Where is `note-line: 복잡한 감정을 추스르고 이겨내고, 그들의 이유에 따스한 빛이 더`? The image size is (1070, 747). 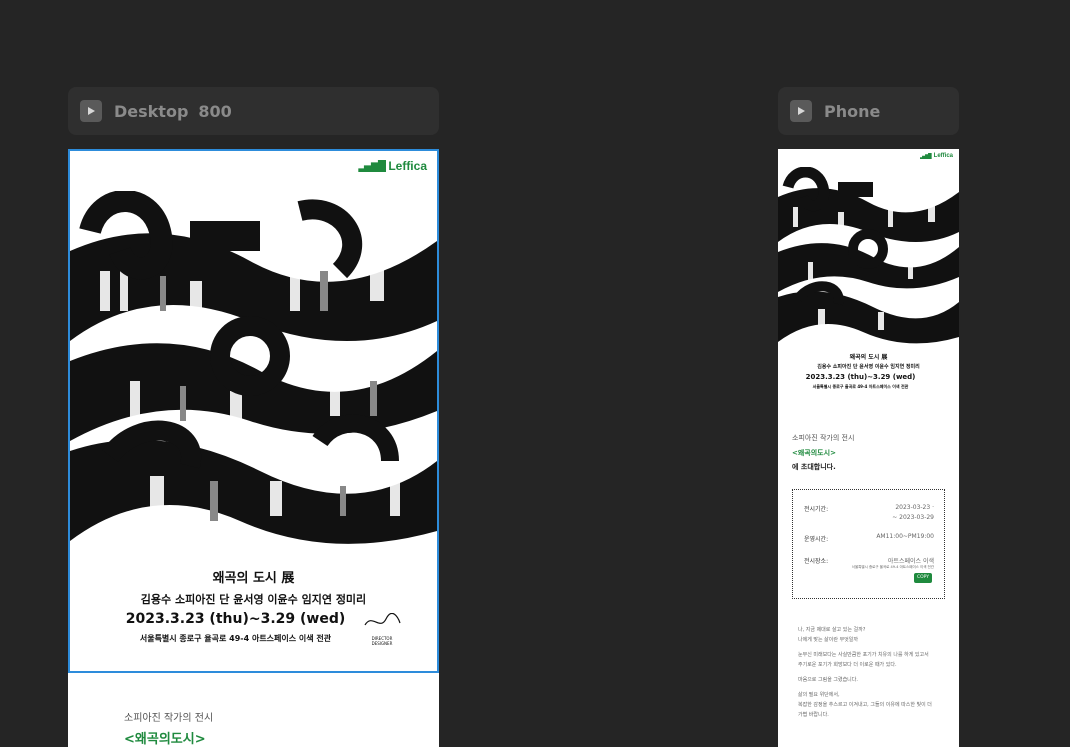 note-line: 복잡한 감정을 추스르고 이겨내고, 그들의 이유에 따스한 빛이 더 is located at coordinates (865, 705).